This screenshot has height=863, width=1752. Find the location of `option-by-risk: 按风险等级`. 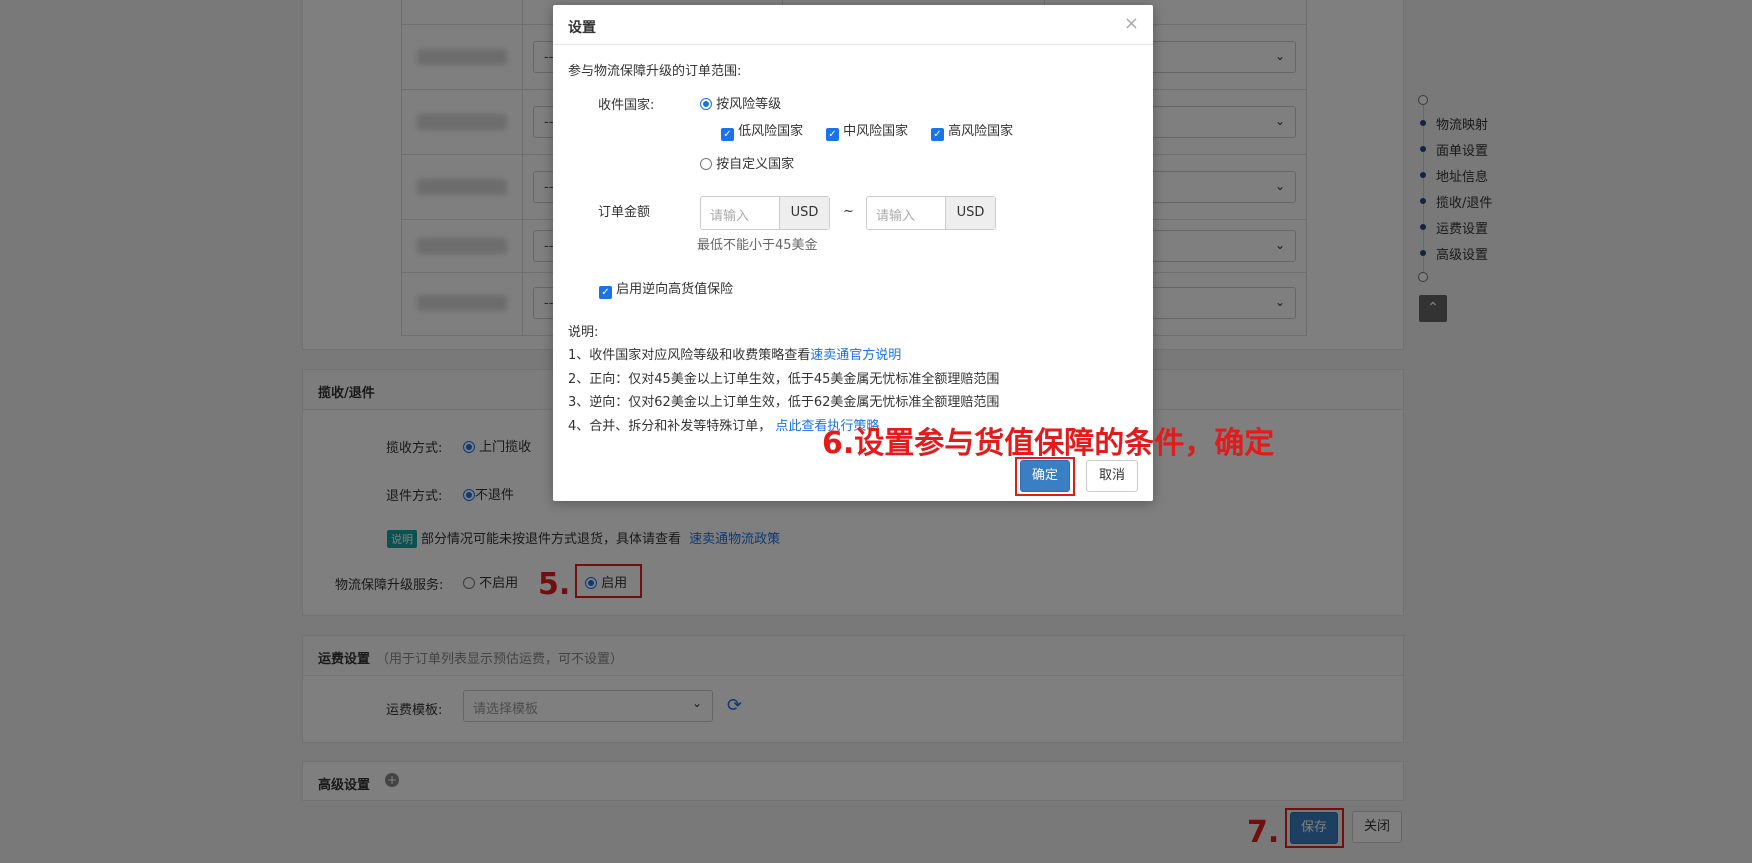

option-by-risk: 按风险等级 is located at coordinates (740, 102).